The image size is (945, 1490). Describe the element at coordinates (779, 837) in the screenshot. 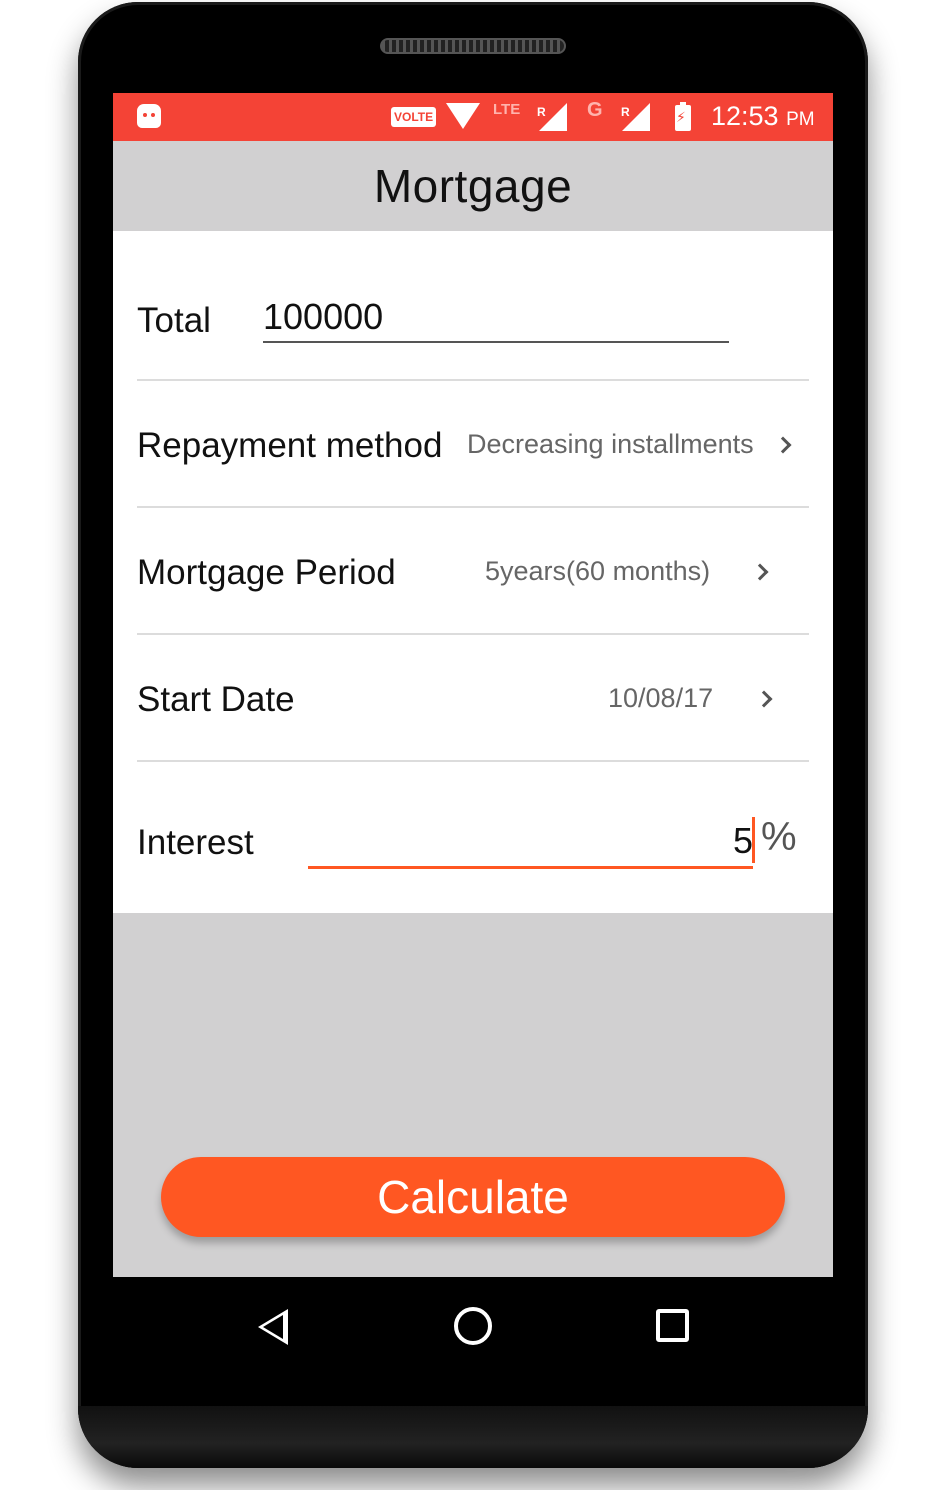

I see `percent-unit: %` at that location.